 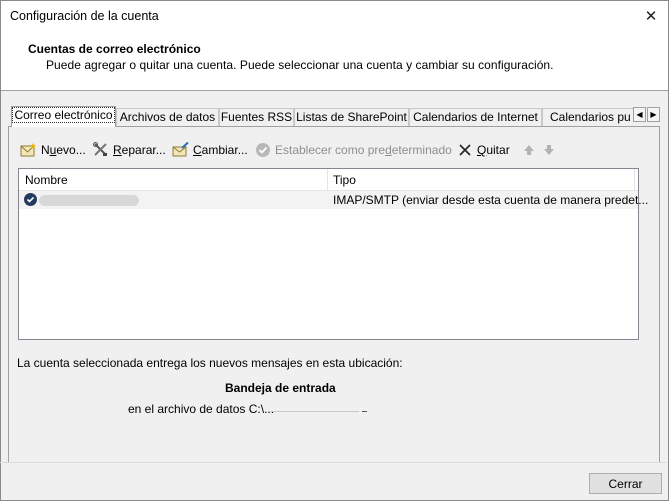 What do you see at coordinates (653, 114) in the screenshot?
I see `tab-scroll-right-icon: ▶` at bounding box center [653, 114].